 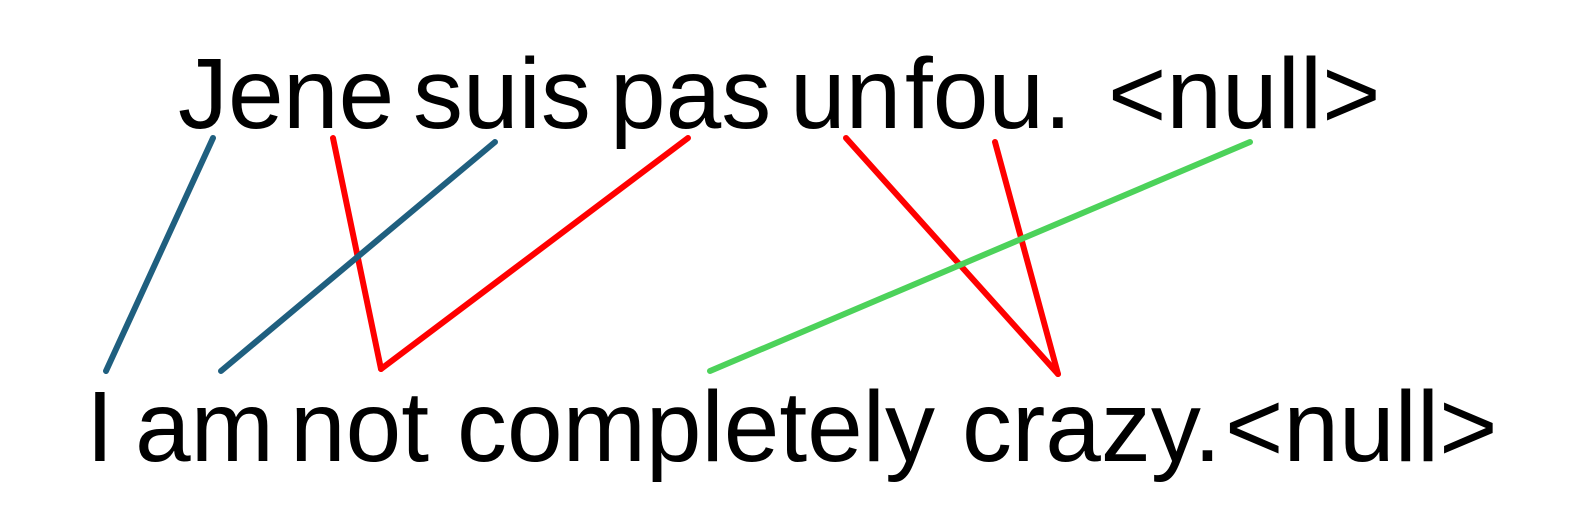 What do you see at coordinates (360, 427) in the screenshot?
I see `target-word: not` at bounding box center [360, 427].